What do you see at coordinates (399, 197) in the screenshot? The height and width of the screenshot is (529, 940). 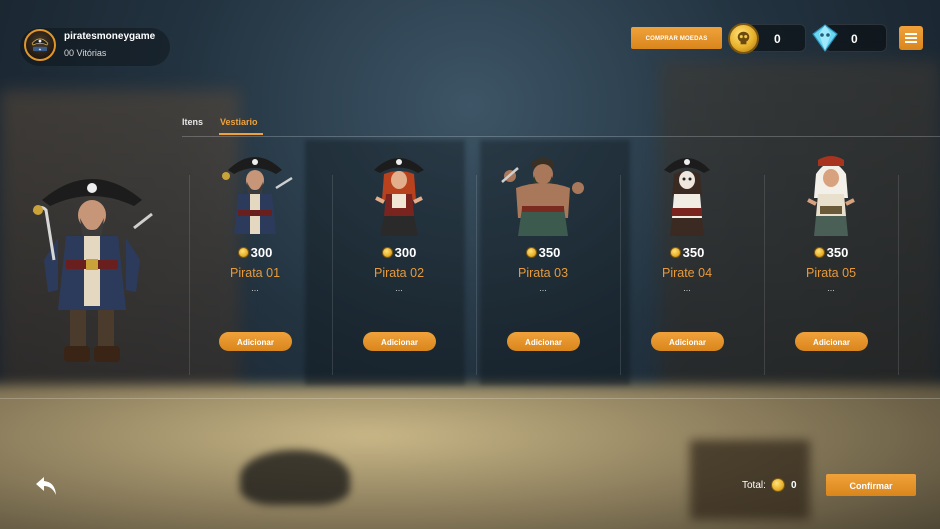 I see `pirate-02-portrait` at bounding box center [399, 197].